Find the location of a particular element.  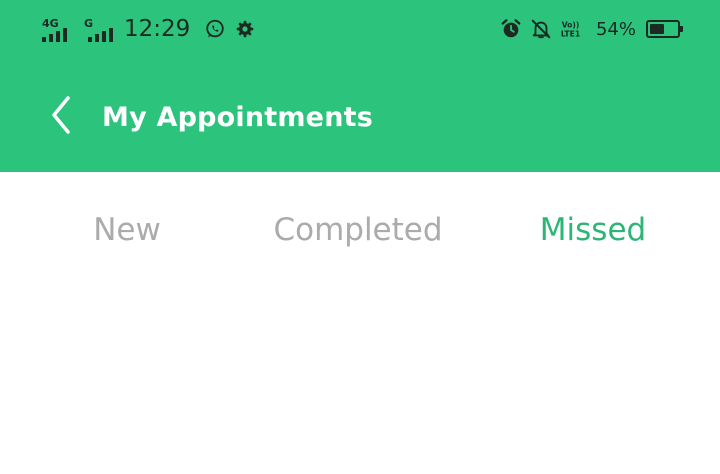

status-bar: 4G G 12:29 Vo)) LTE1 54% is located at coordinates (360, 29).